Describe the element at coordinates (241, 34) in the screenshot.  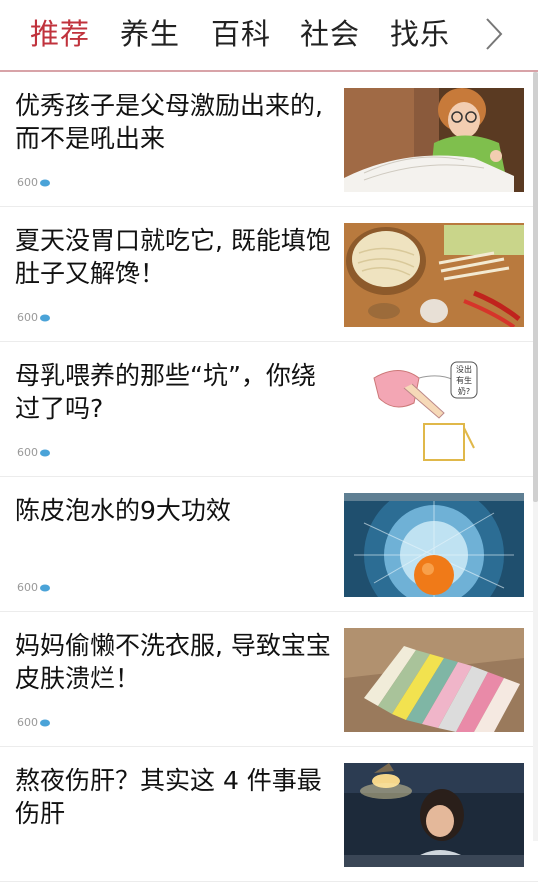
I see `tab-encyclopedia: 百科` at that location.